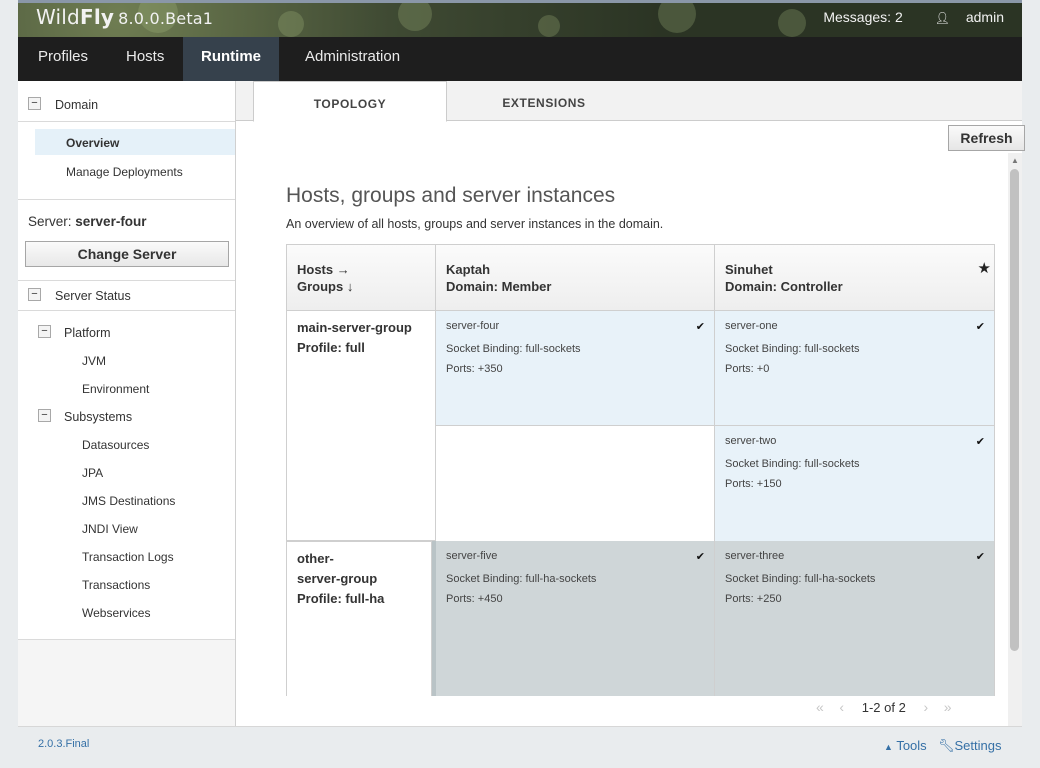 This screenshot has width=1040, height=768. What do you see at coordinates (451, 195) in the screenshot?
I see `page-title: Hosts, groups and server instances` at bounding box center [451, 195].